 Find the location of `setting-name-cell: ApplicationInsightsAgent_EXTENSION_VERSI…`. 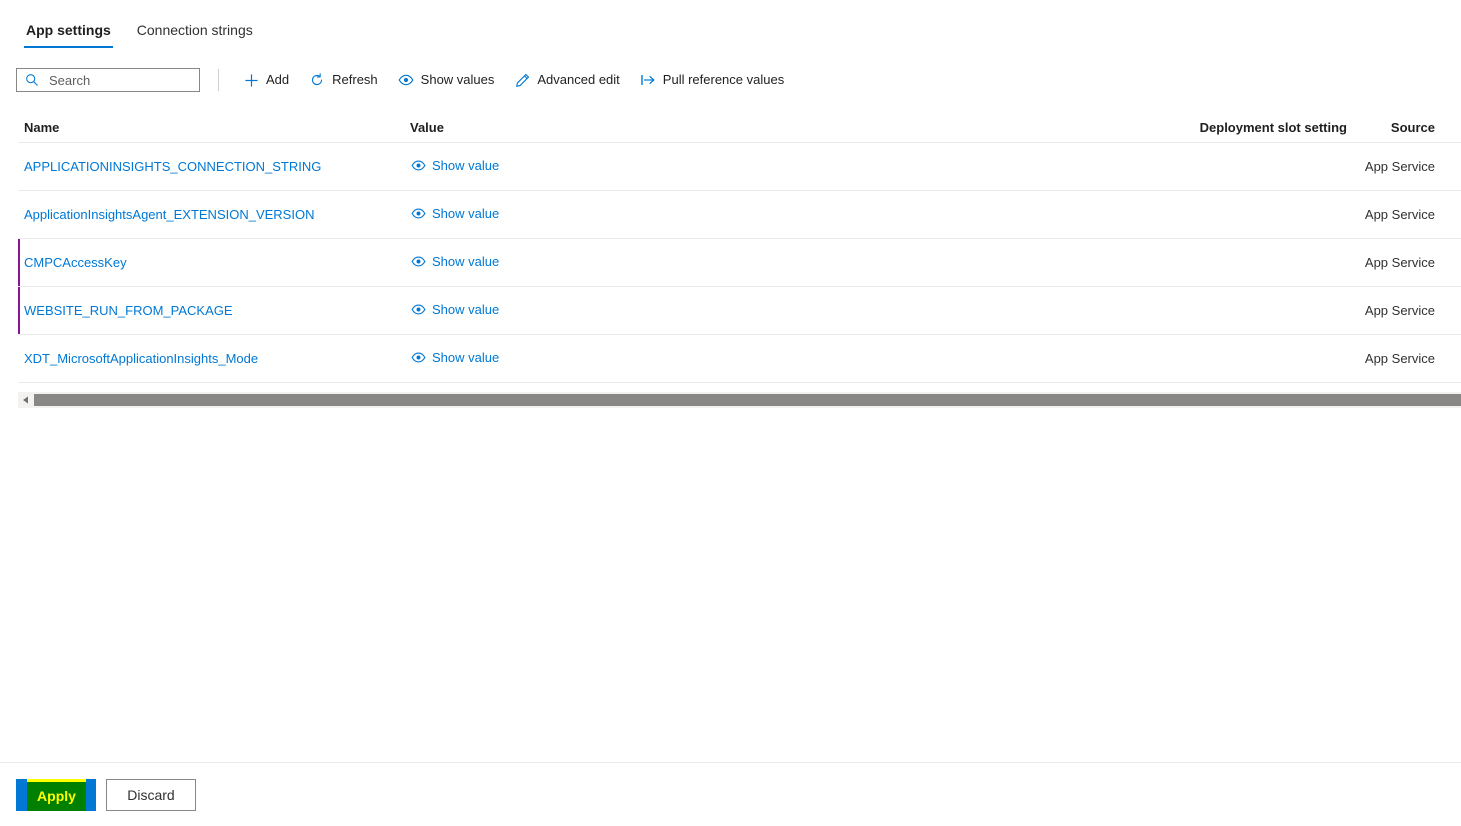

setting-name-cell: ApplicationInsightsAgent_EXTENSION_VERSI… is located at coordinates (214, 214).